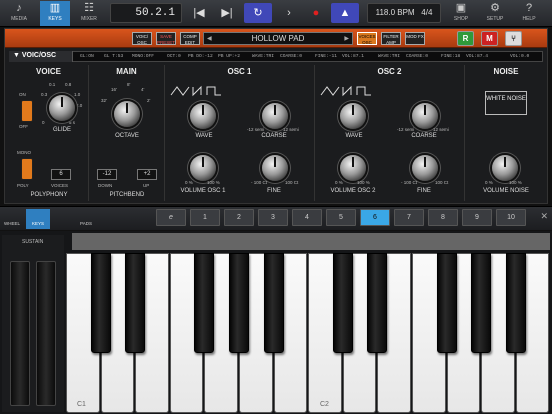 The width and height of the screenshot is (552, 414). I want to click on osc1-wave-knob, so click(203, 116).